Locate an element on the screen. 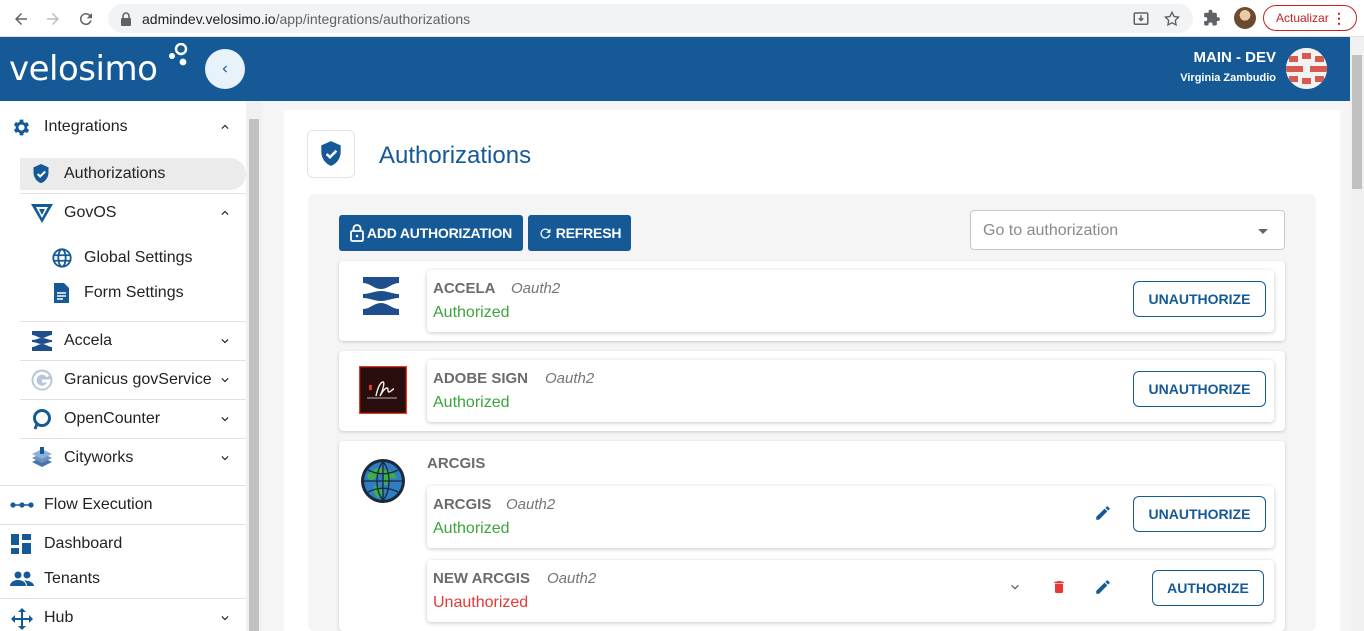 The height and width of the screenshot is (631, 1364). goto-authorization-select: Go to authorization is located at coordinates (1127, 230).